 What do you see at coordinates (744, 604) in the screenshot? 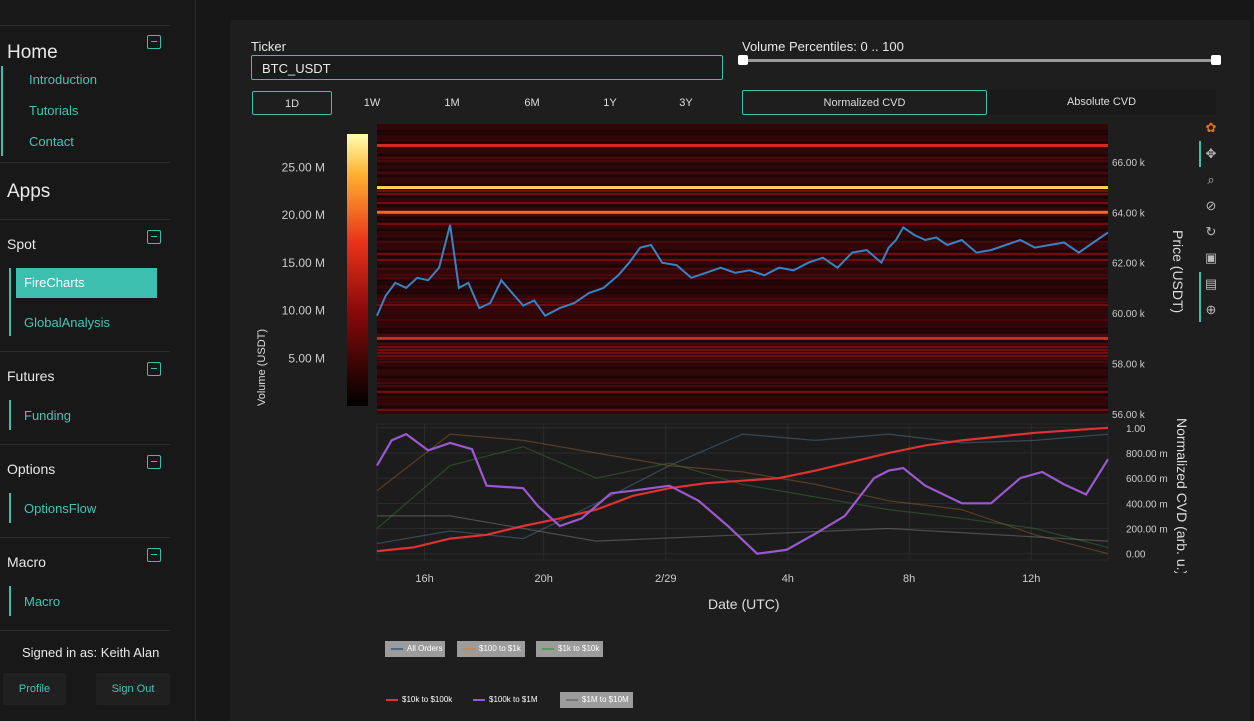
I see `x-axis-label: Date (UTC)` at bounding box center [744, 604].